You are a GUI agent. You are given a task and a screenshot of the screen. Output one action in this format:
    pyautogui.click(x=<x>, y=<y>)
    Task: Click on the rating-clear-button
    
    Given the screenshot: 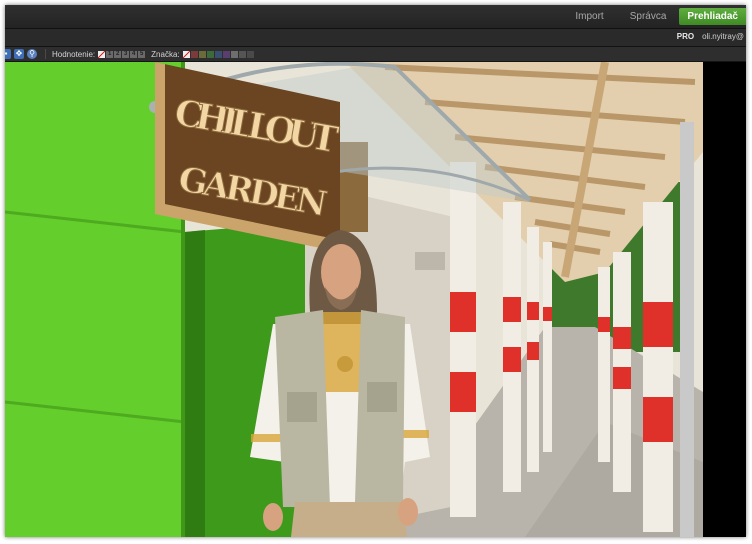 What is the action you would take?
    pyautogui.click(x=102, y=54)
    